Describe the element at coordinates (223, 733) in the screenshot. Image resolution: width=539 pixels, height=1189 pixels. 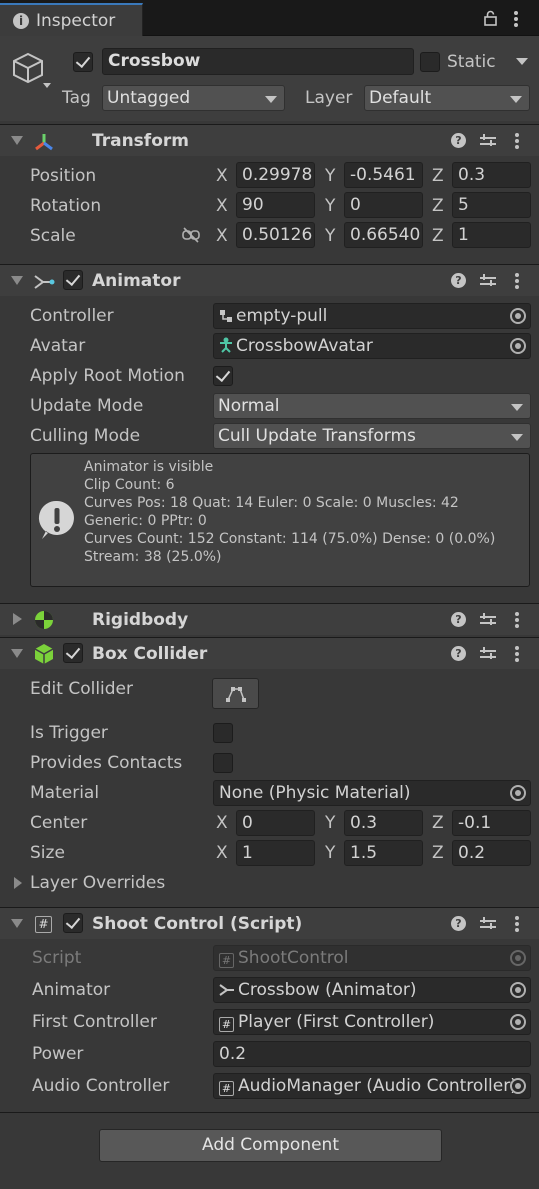
I see `is-trigger-checkbox` at that location.